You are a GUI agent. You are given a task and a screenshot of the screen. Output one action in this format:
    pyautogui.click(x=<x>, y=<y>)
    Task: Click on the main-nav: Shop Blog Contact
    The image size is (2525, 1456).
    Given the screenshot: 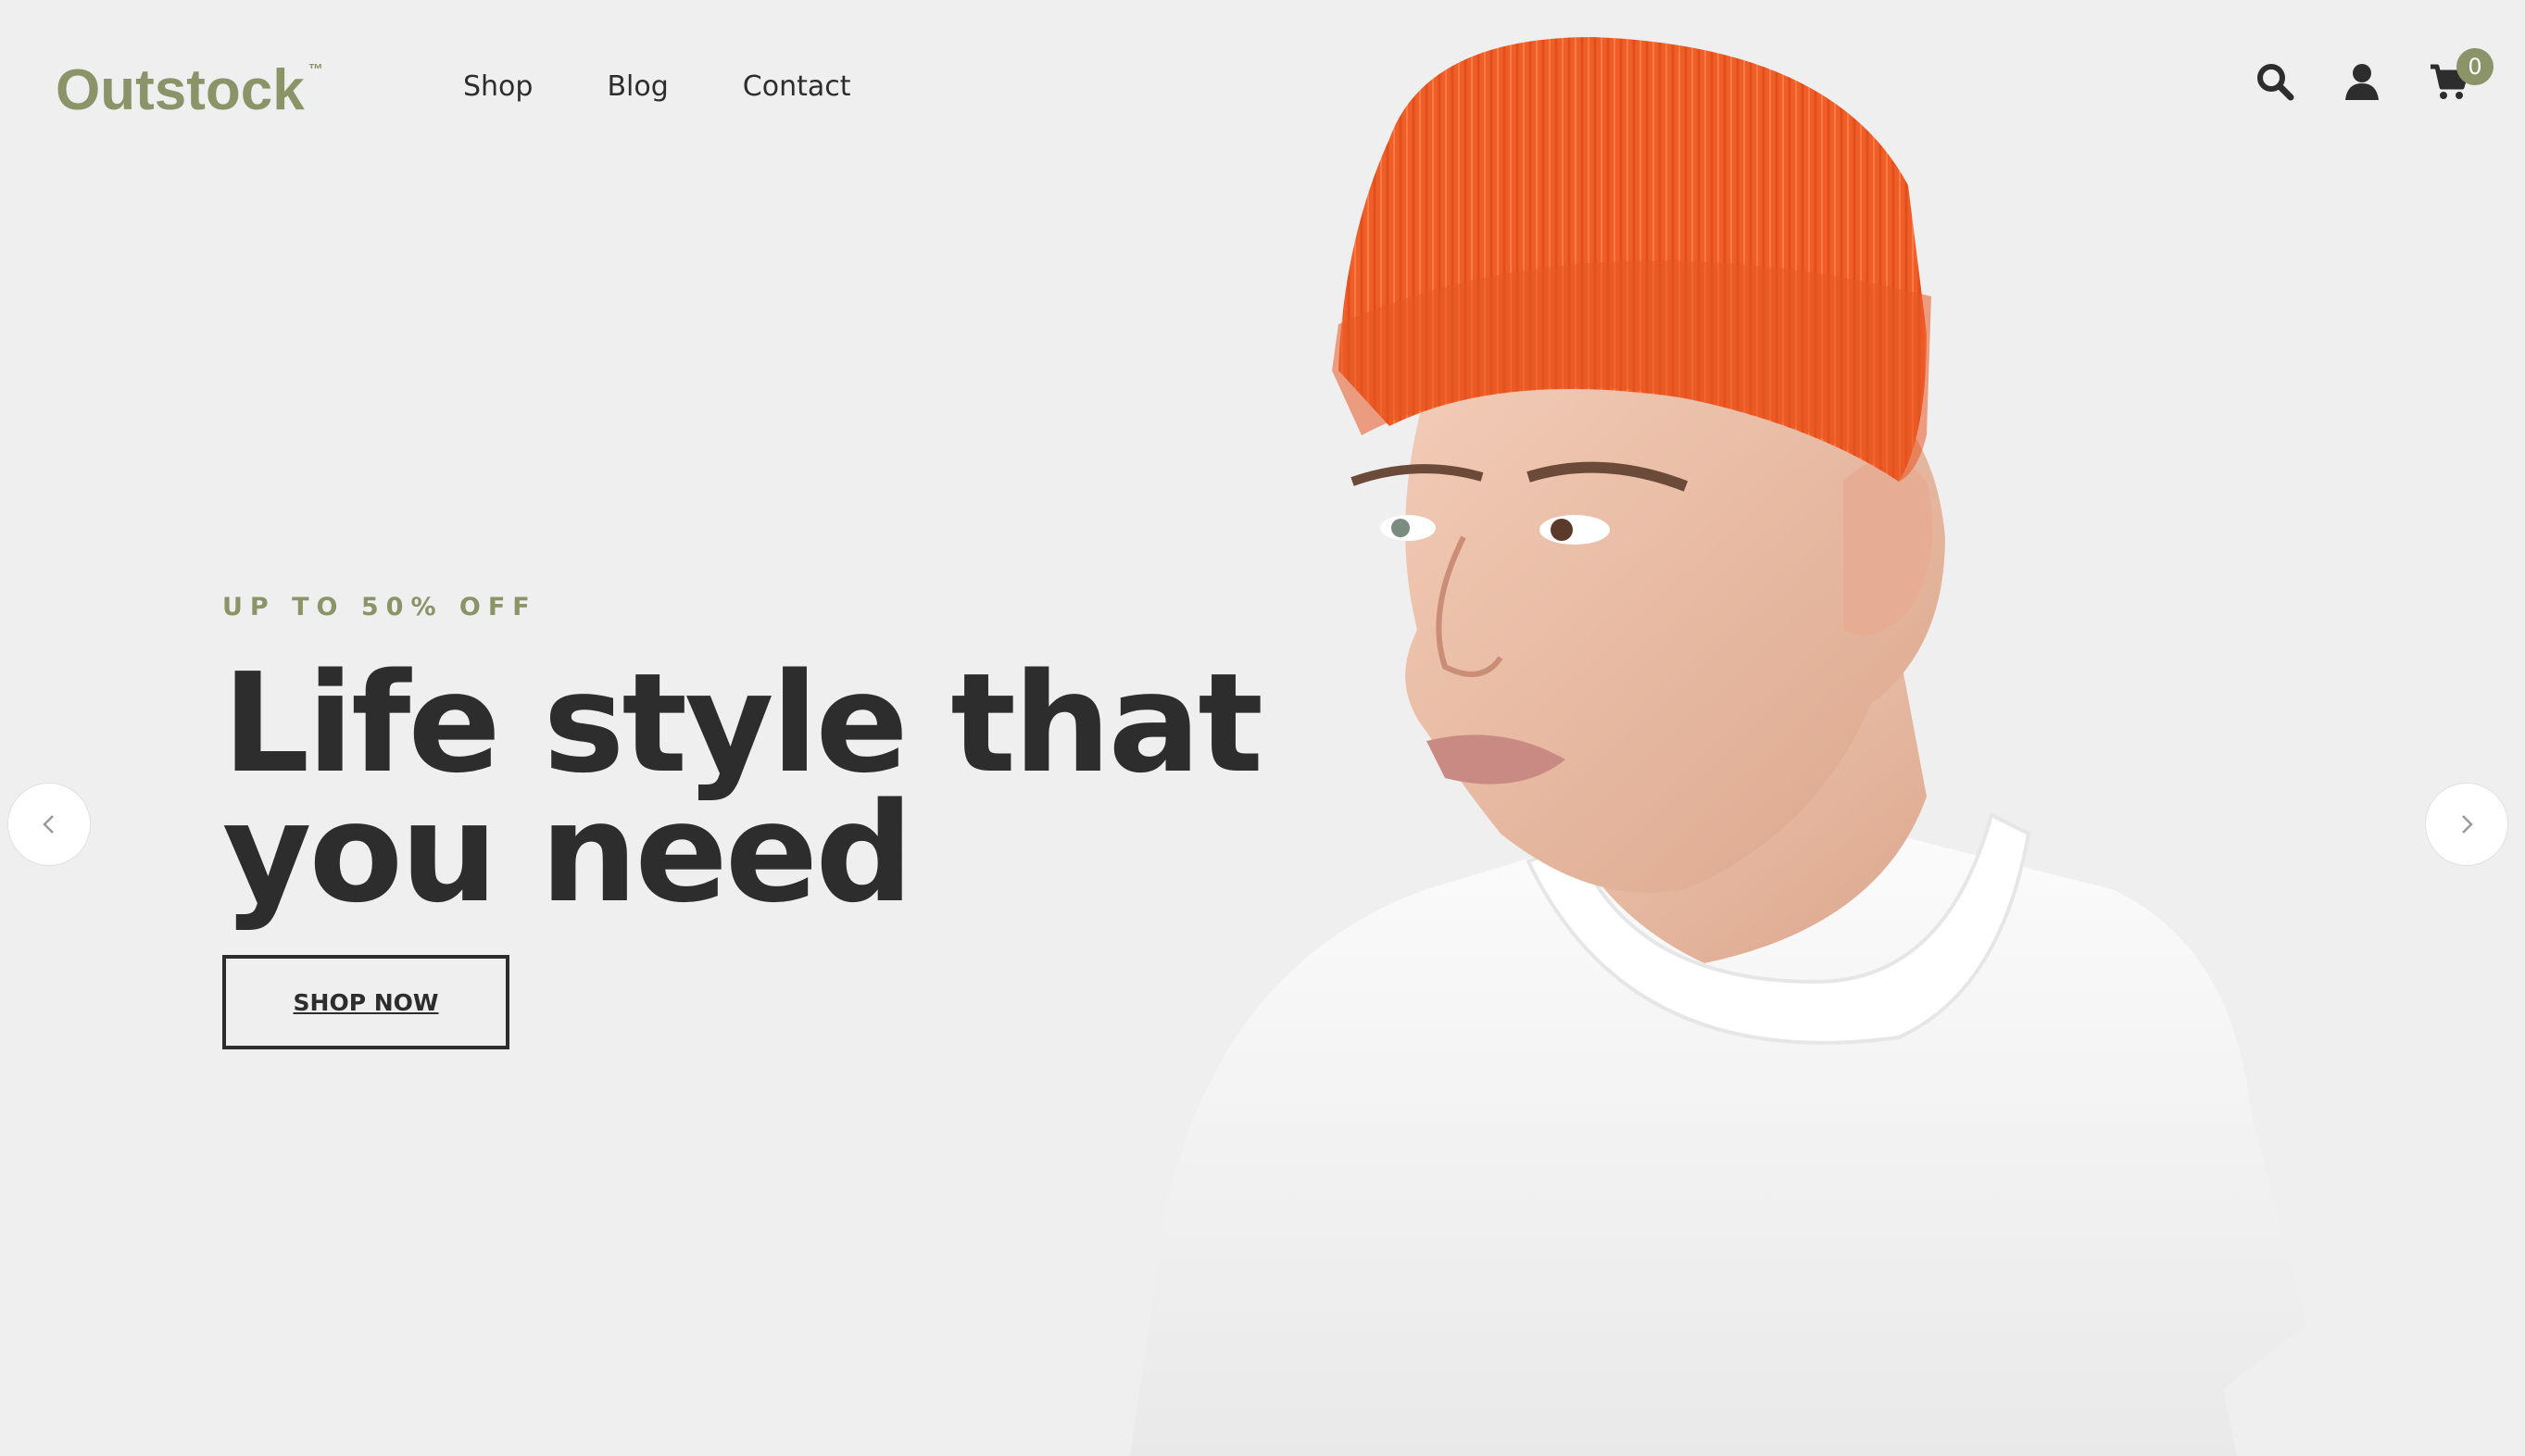 What is the action you would take?
    pyautogui.click(x=657, y=86)
    